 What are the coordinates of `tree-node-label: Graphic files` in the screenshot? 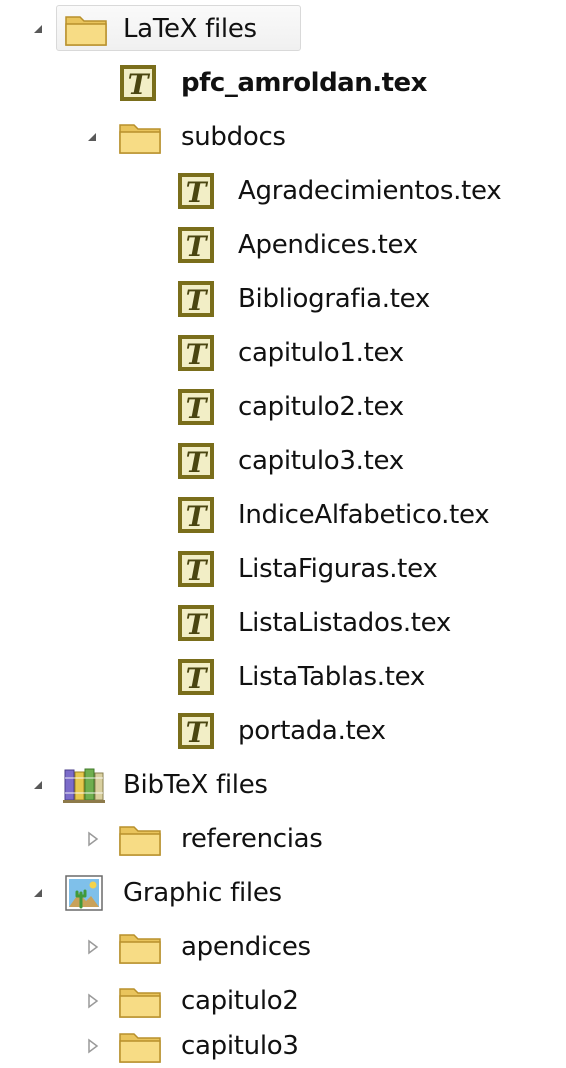 It's located at (202, 893).